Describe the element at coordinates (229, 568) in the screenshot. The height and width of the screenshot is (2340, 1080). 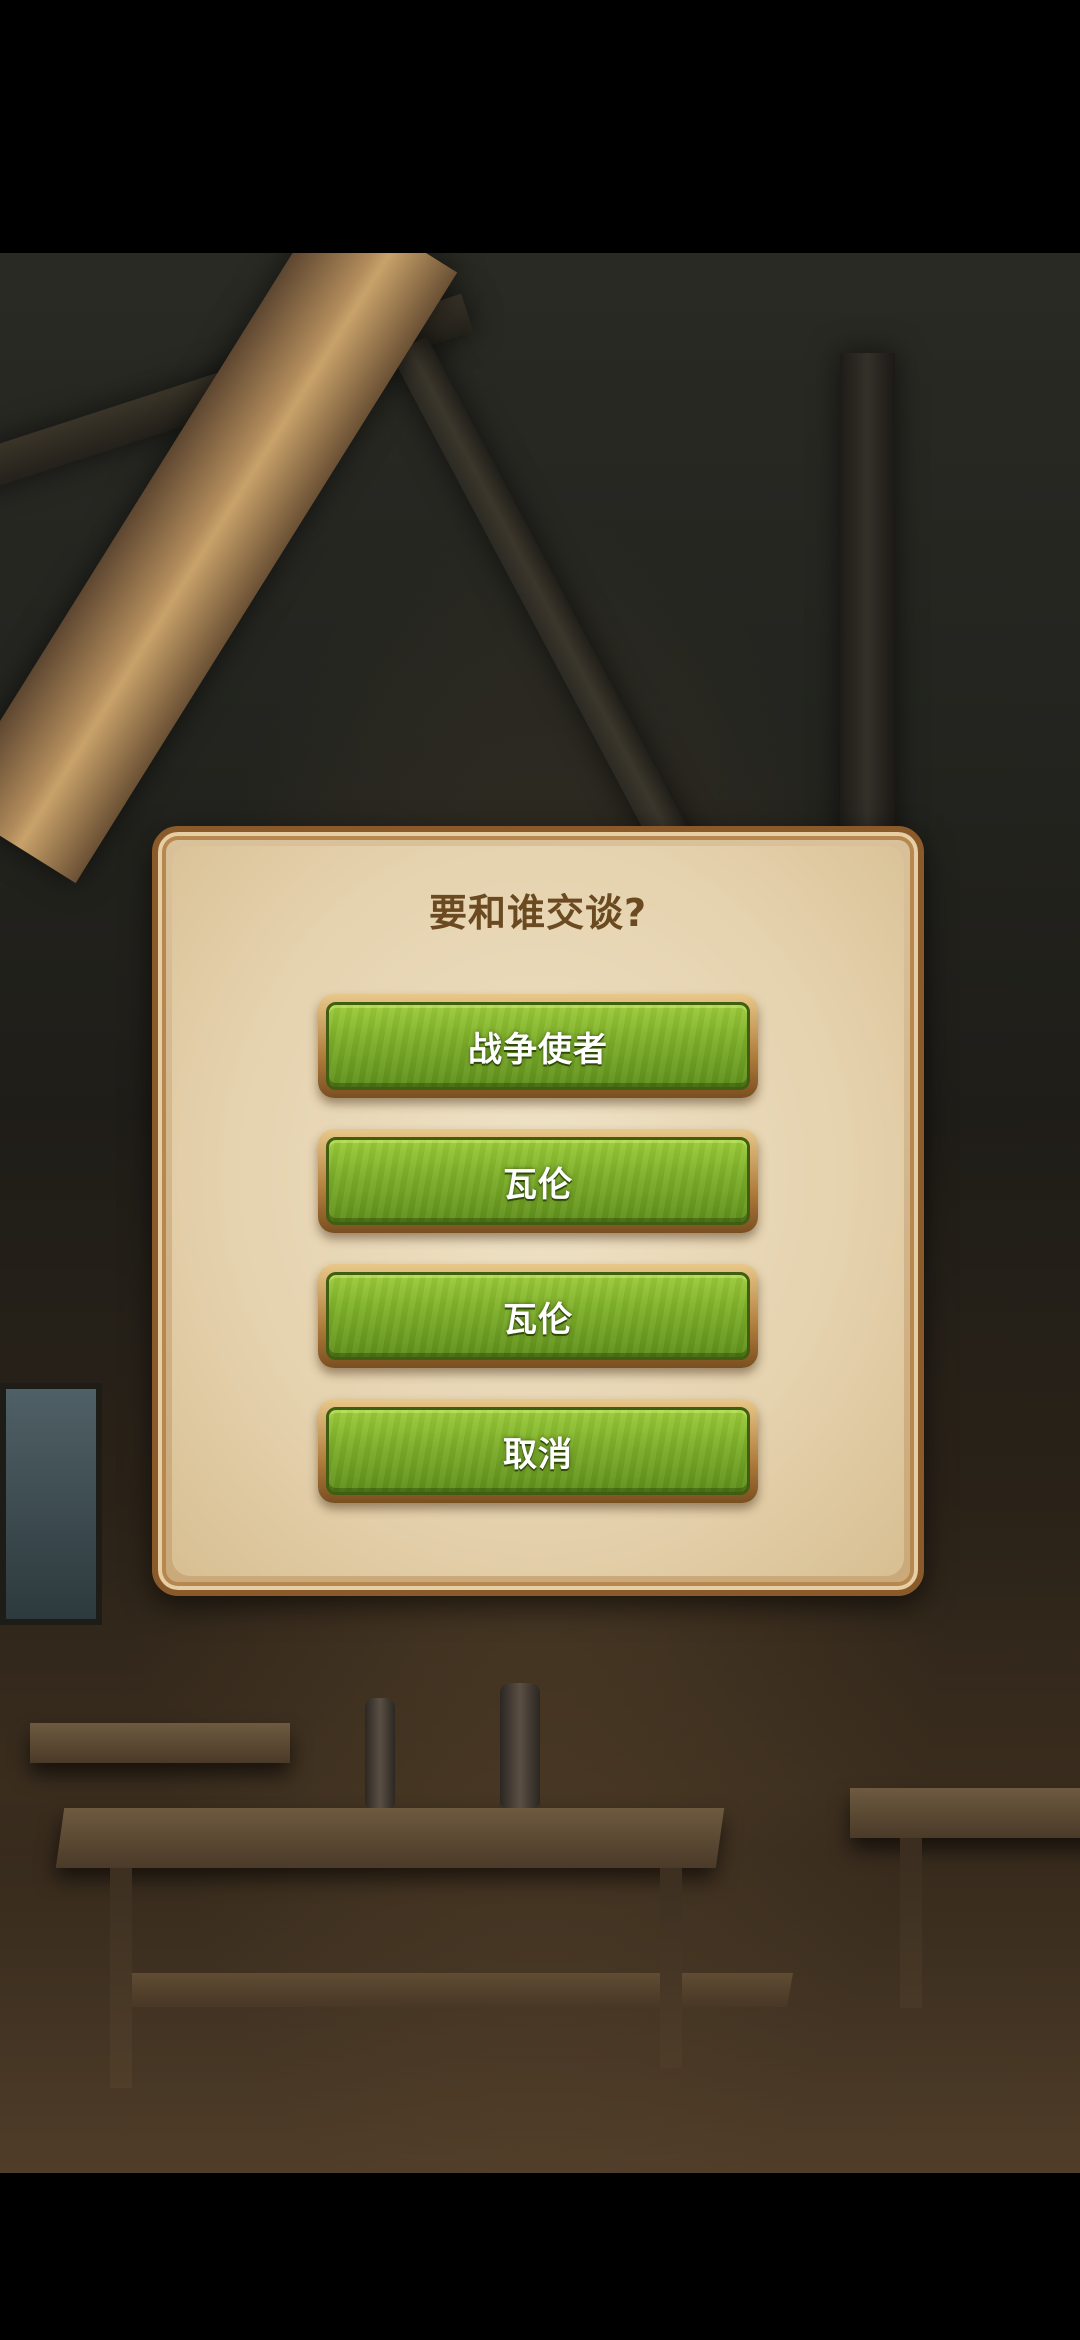
I see `ceiling-beam` at that location.